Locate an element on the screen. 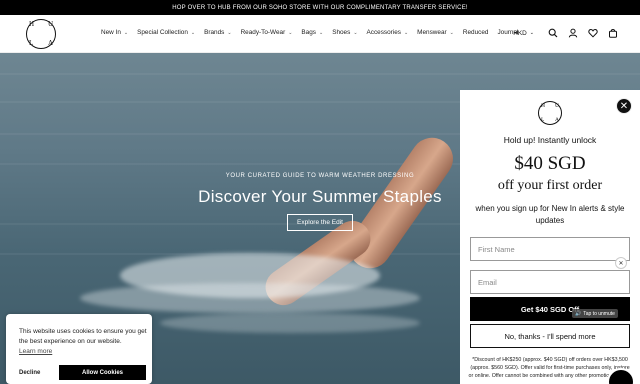  search-icon is located at coordinates (553, 33).